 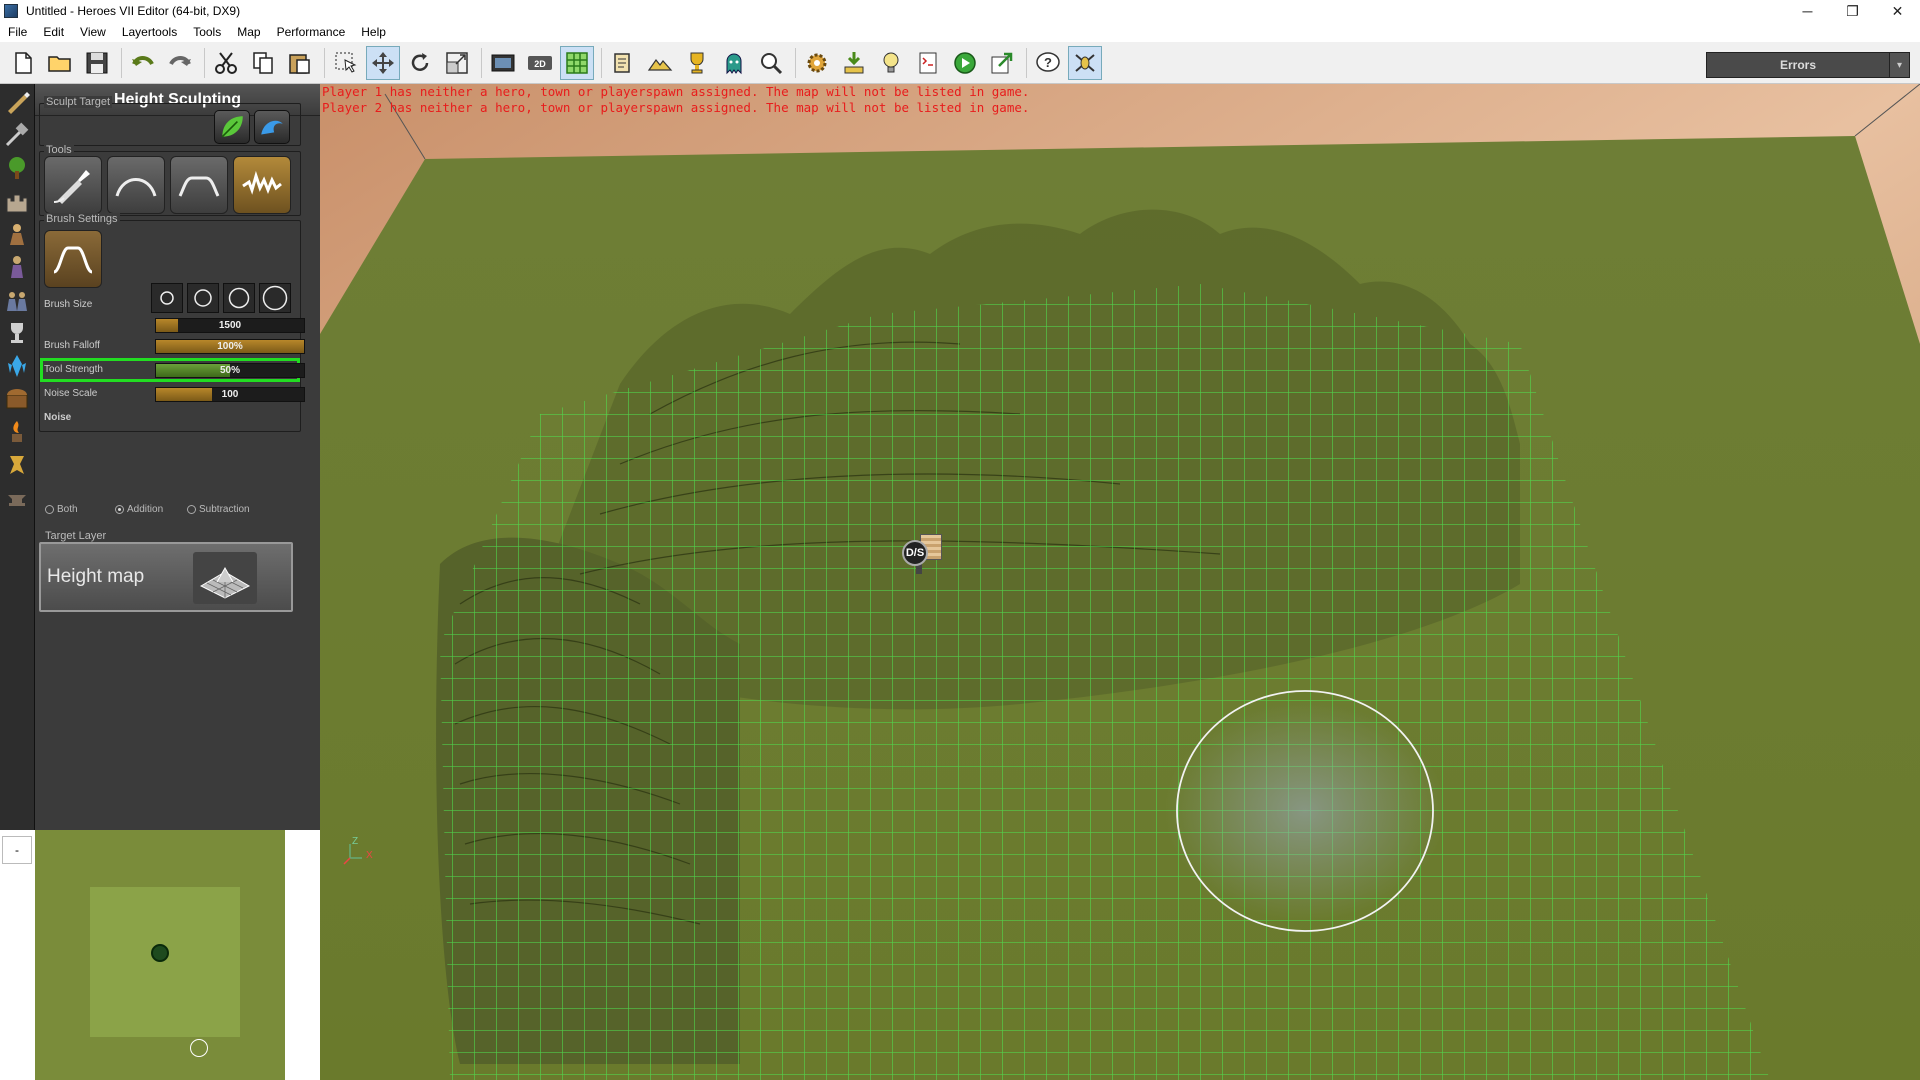 I want to click on sculpt-target-group: Sculpt Target, so click(x=170, y=121).